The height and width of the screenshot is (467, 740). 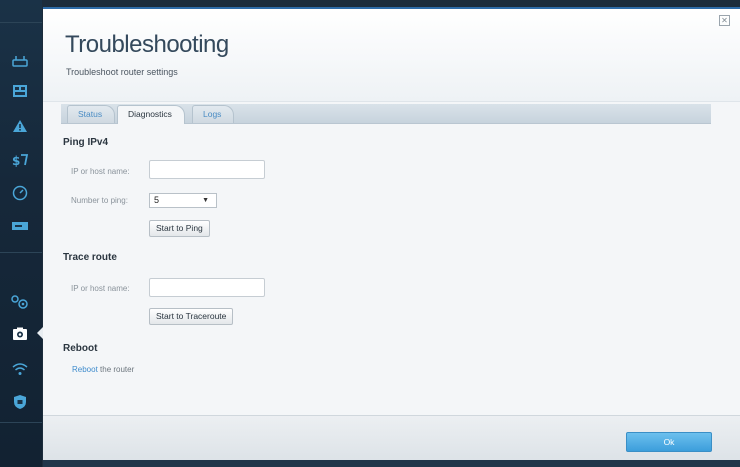 What do you see at coordinates (147, 44) in the screenshot?
I see `page-title: Troubleshooting` at bounding box center [147, 44].